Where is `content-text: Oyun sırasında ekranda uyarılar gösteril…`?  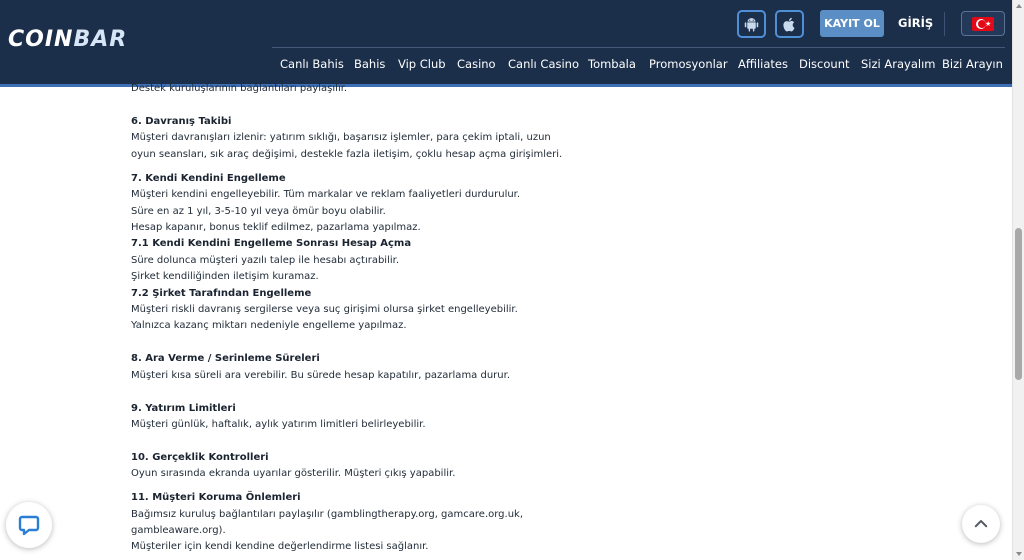
content-text: Oyun sırasında ekranda uyarılar gösteril… is located at coordinates (293, 473).